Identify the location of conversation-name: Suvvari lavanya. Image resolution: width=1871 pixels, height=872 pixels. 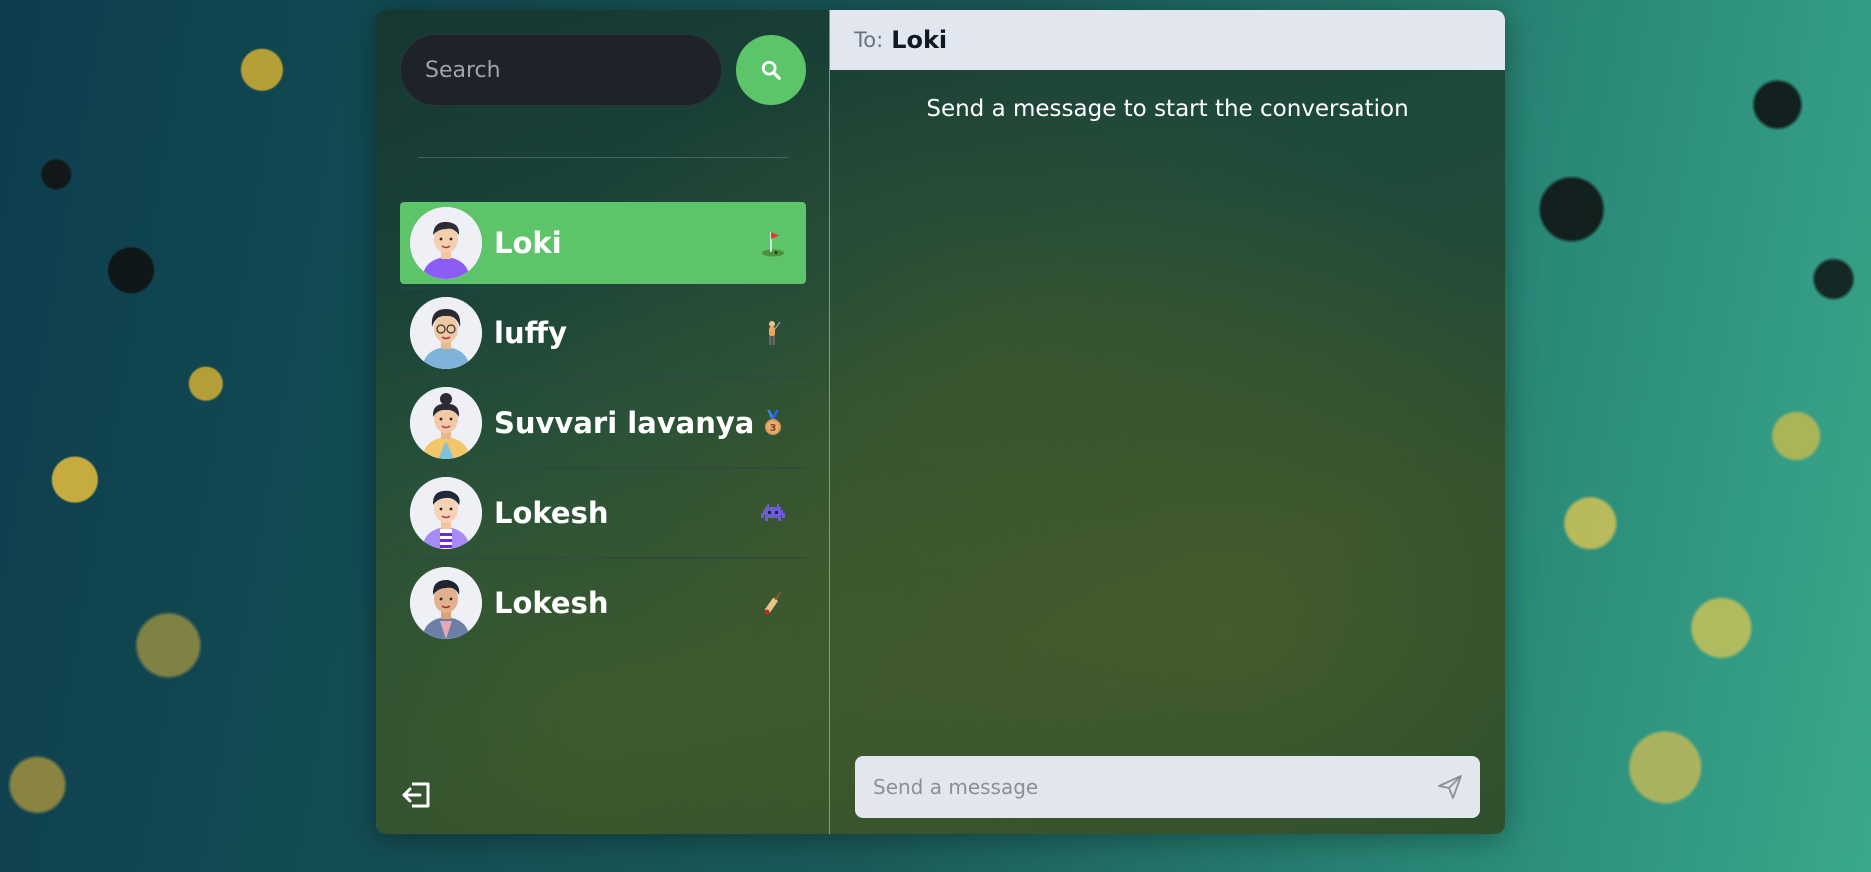
(624, 423).